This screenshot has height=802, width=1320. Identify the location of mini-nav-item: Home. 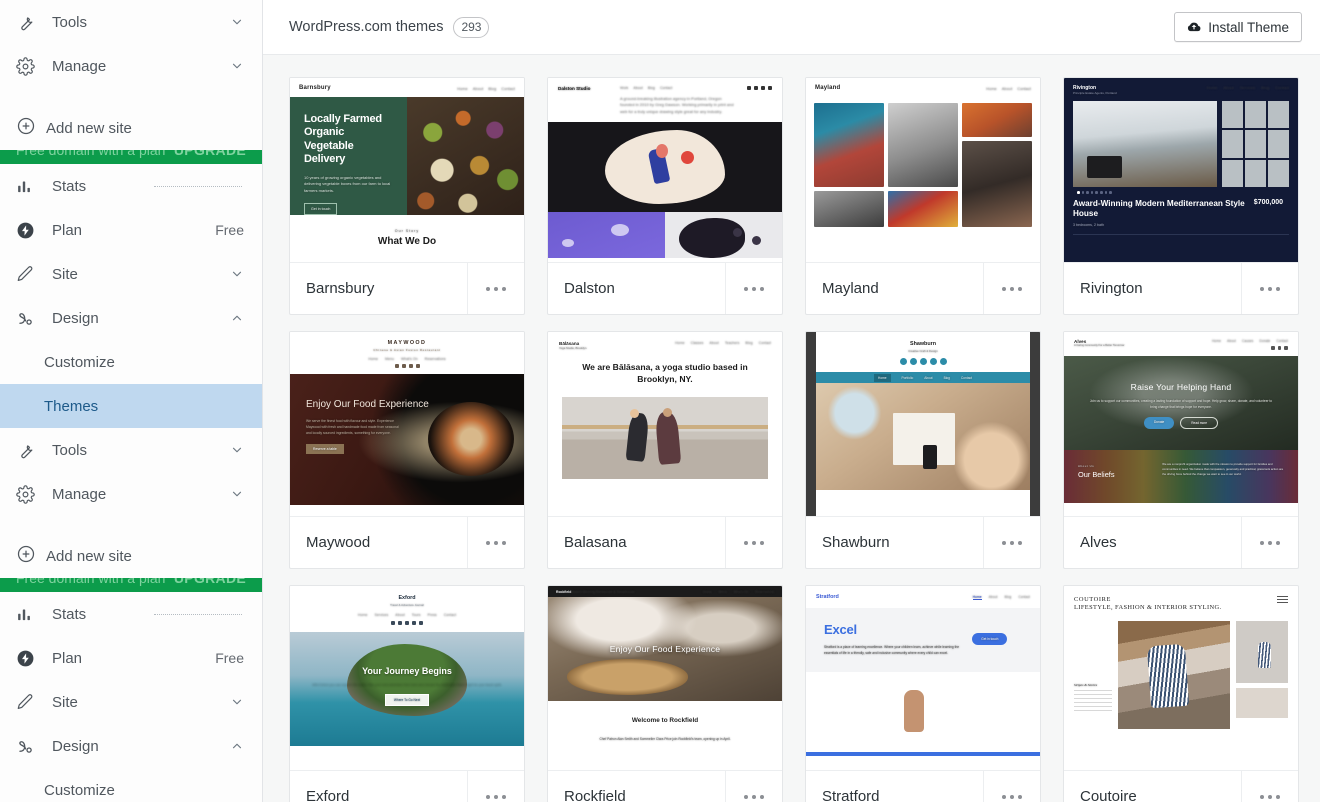
(362, 615).